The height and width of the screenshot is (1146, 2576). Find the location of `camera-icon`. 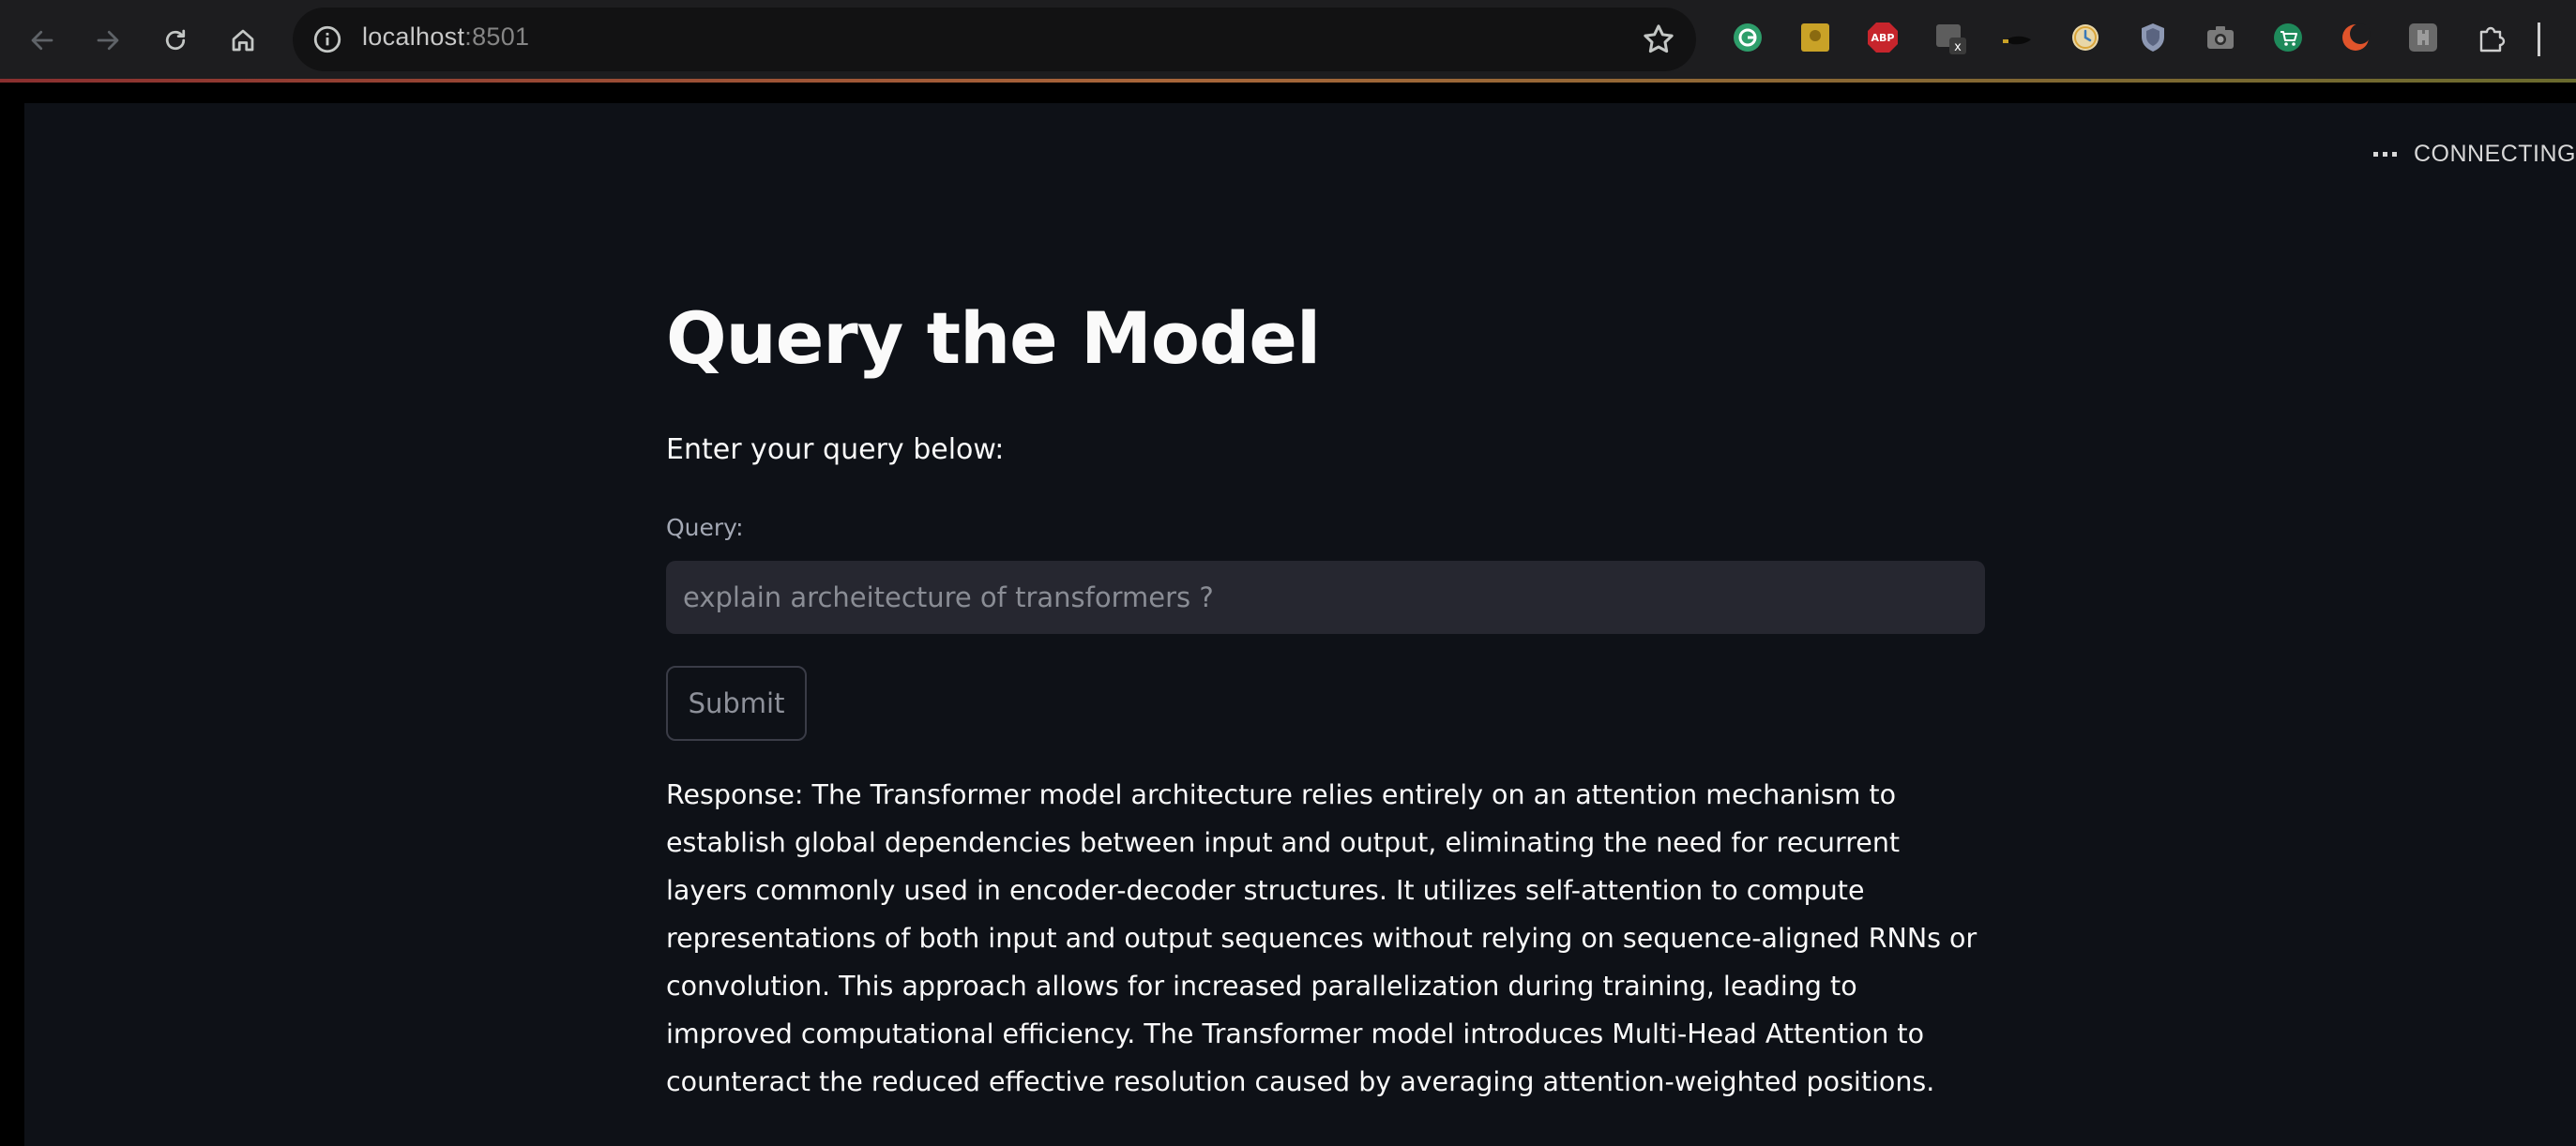

camera-icon is located at coordinates (2220, 37).